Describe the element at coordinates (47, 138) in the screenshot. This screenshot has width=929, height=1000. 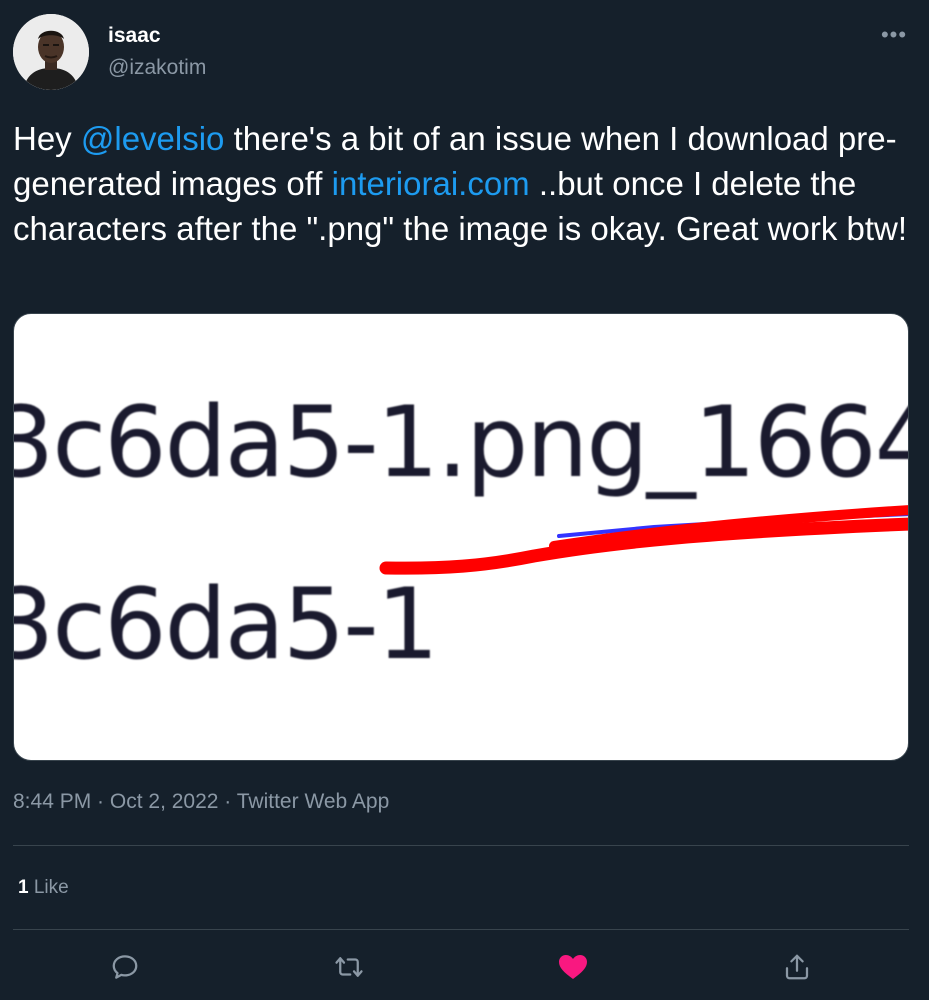
I see `tweet-text-segment: Hey` at that location.